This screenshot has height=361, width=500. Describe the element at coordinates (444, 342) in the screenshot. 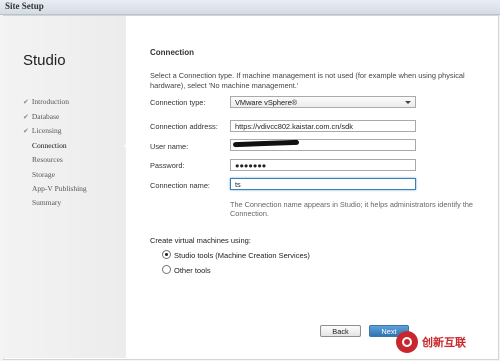

I see `watermark-text: 创新互联` at that location.